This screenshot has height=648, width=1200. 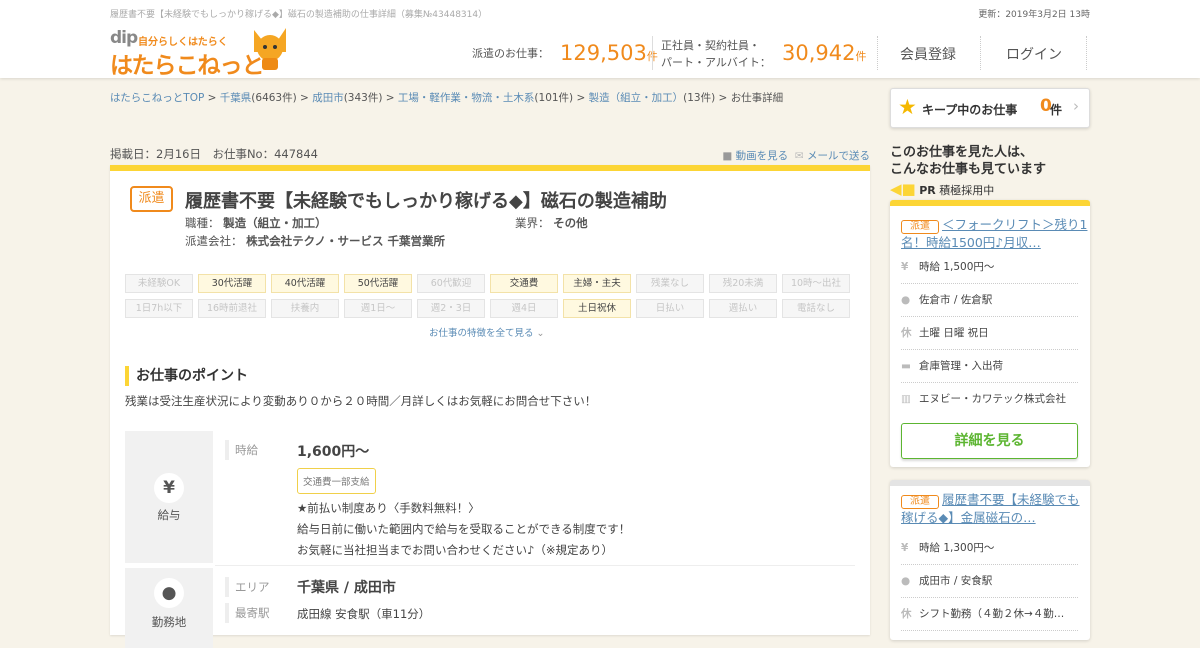 I want to click on logo-dip: dip, so click(x=124, y=38).